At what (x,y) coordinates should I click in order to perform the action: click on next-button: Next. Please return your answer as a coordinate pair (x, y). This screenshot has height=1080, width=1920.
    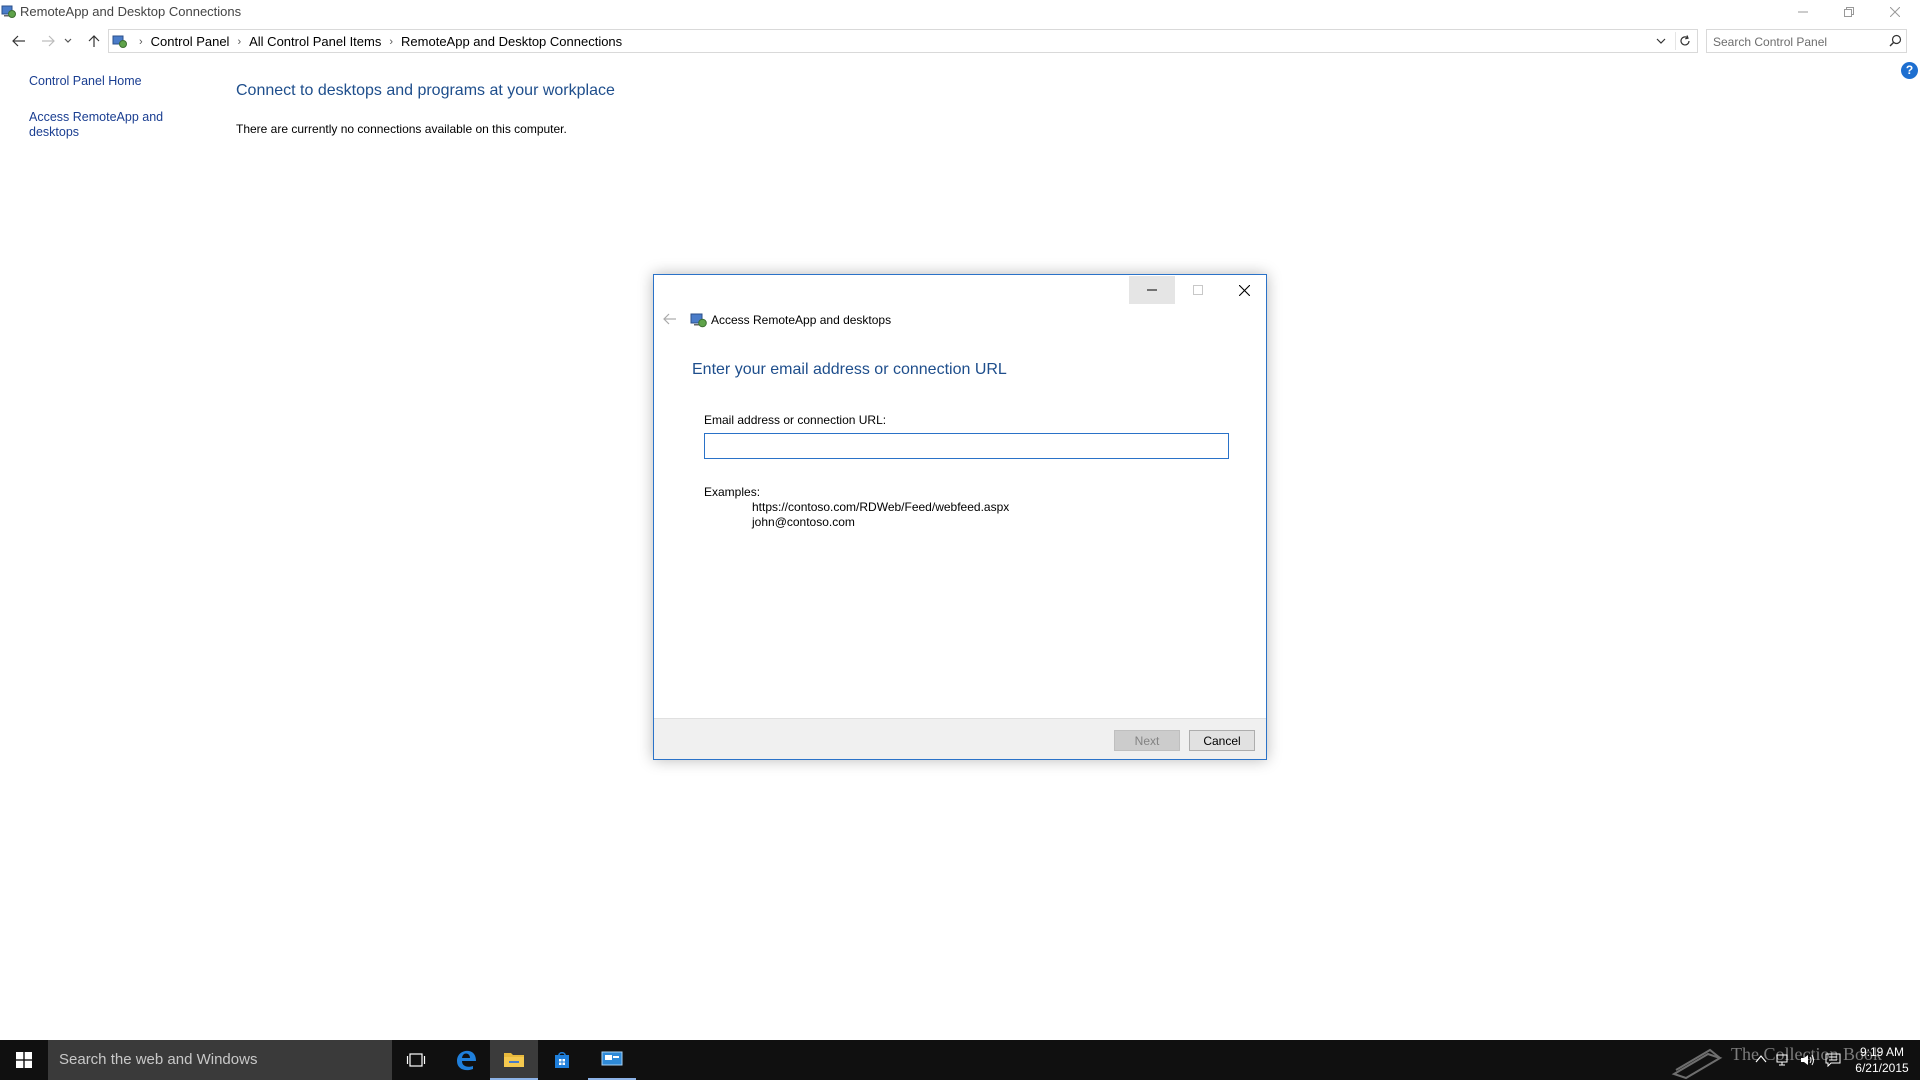
    Looking at the image, I should click on (1147, 740).